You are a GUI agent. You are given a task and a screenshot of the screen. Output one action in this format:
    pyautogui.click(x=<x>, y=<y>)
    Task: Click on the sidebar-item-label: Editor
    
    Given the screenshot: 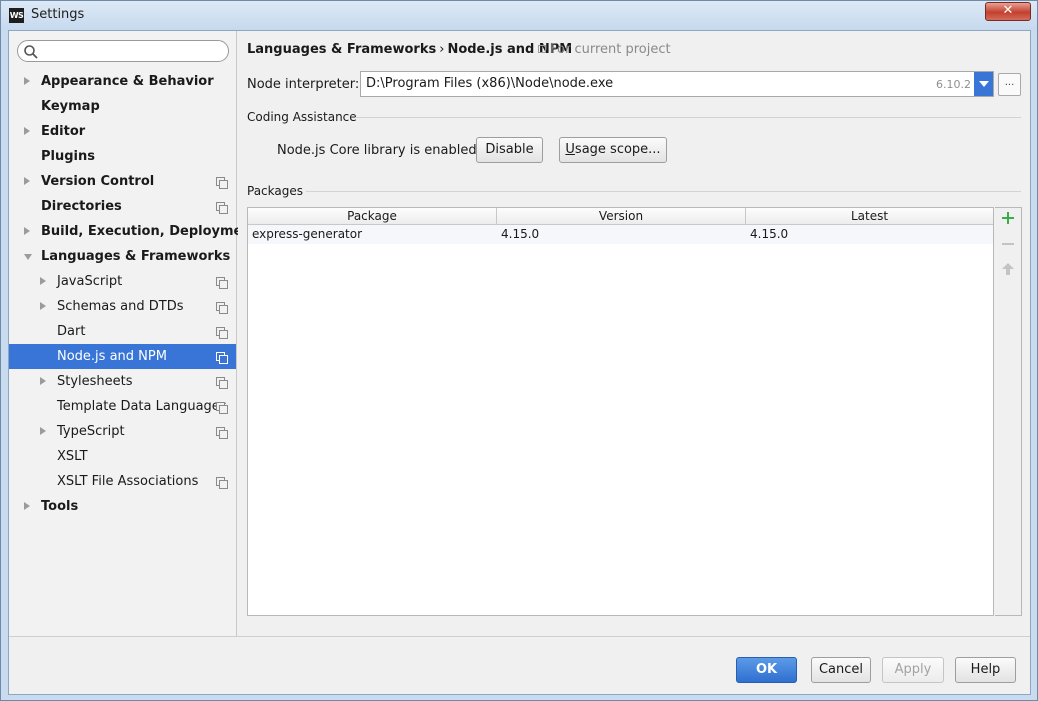 What is the action you would take?
    pyautogui.click(x=63, y=131)
    